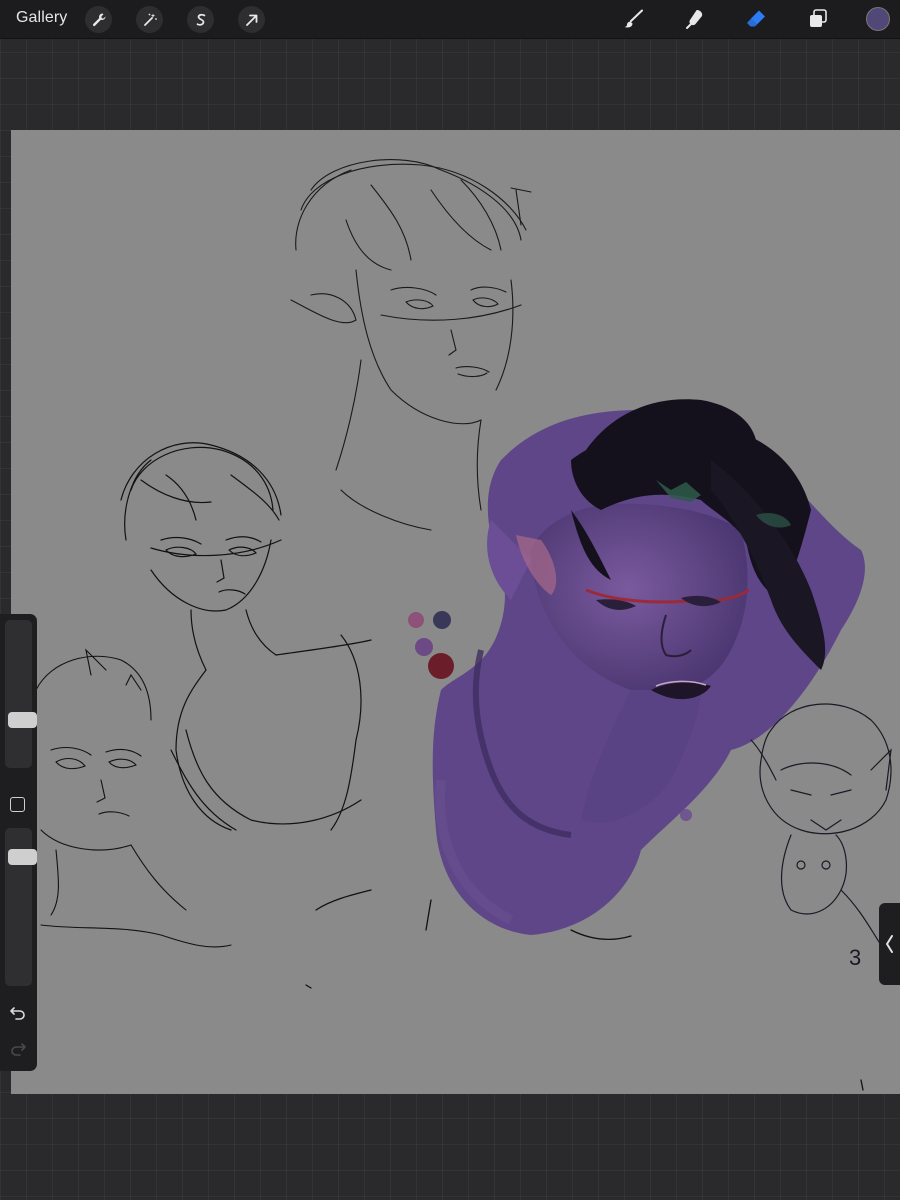 The height and width of the screenshot is (1200, 900). I want to click on selection-icon, so click(200, 19).